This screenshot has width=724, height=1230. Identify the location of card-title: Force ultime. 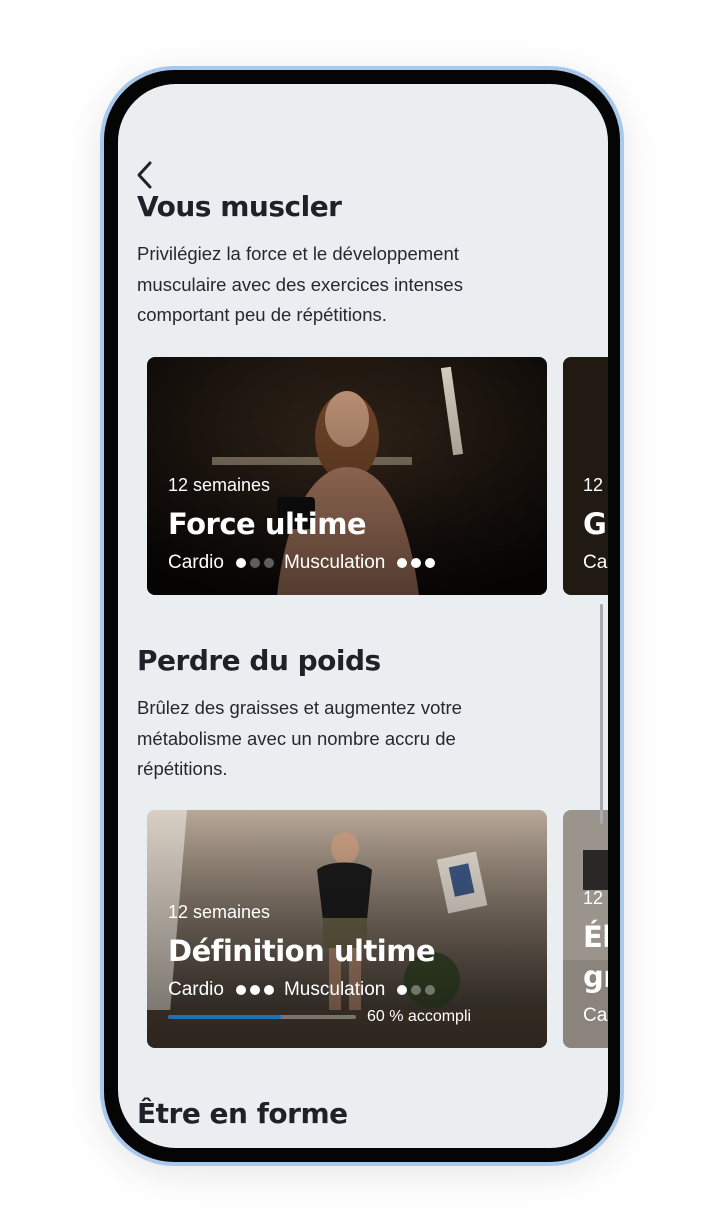
(267, 524).